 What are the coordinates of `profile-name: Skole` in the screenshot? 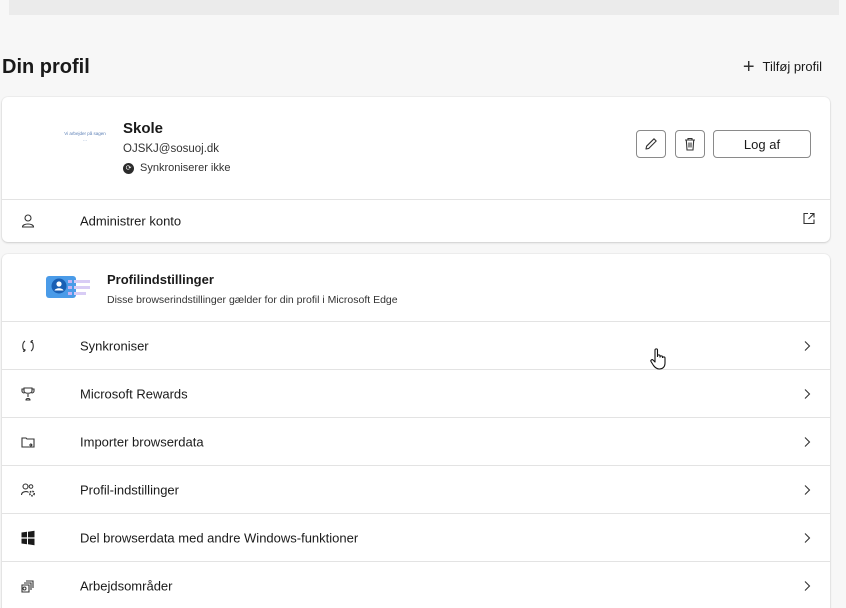 It's located at (143, 128).